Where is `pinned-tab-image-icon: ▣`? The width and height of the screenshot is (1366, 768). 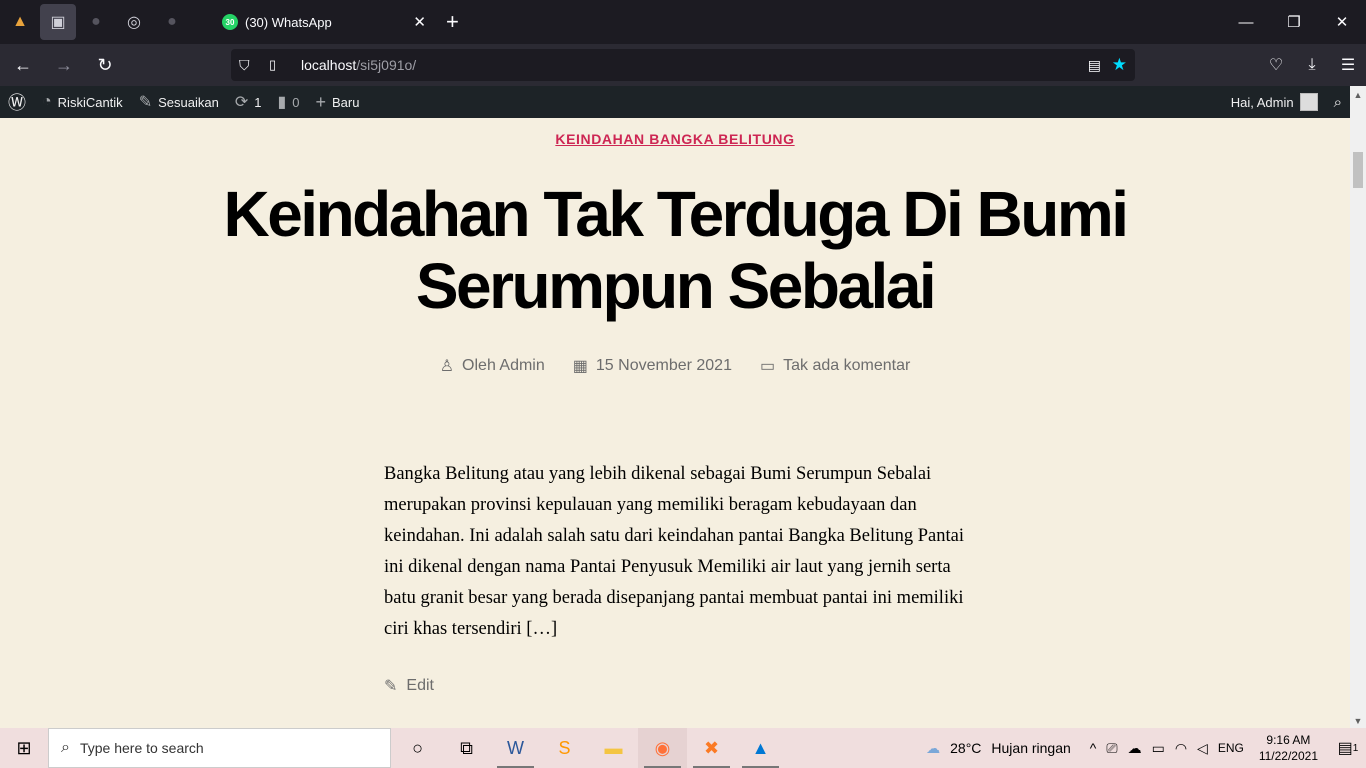
pinned-tab-image-icon: ▣ is located at coordinates (58, 22).